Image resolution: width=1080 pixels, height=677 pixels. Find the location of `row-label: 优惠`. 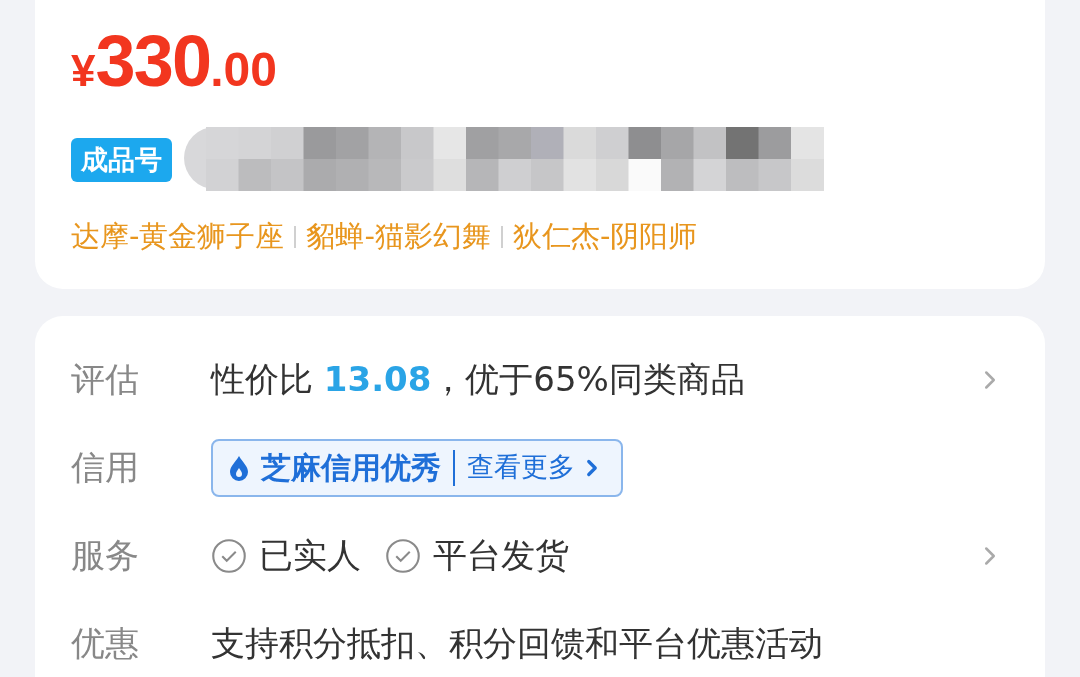

row-label: 优惠 is located at coordinates (105, 643).